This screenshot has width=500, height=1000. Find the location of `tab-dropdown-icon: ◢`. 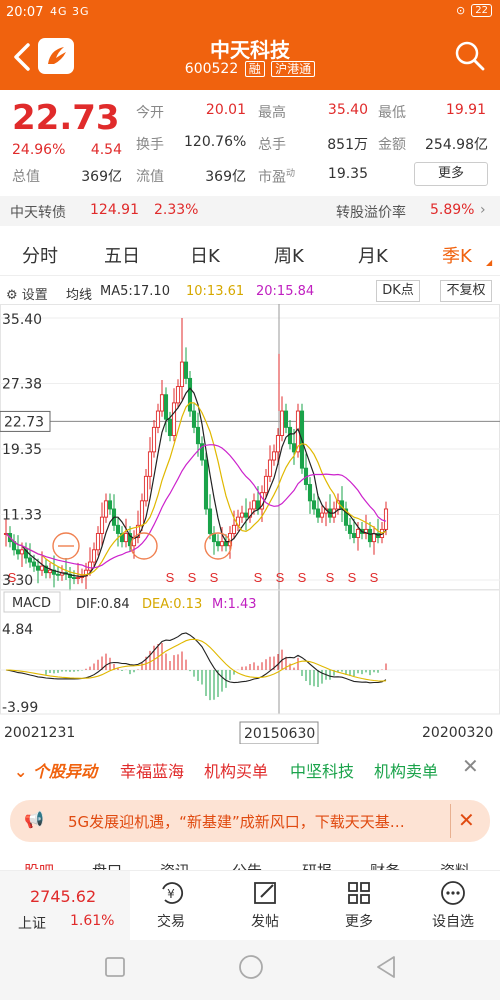

tab-dropdown-icon: ◢ is located at coordinates (489, 262).